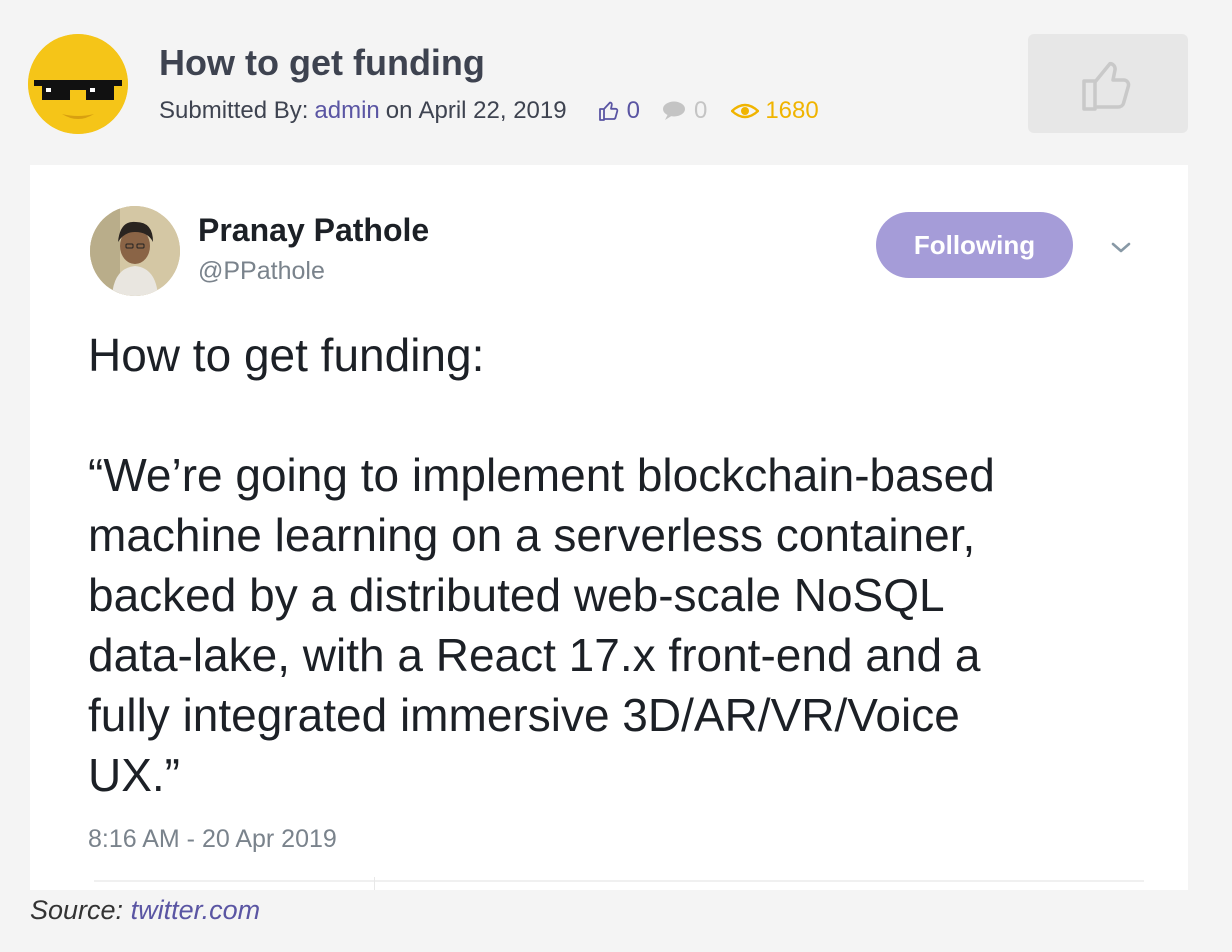  Describe the element at coordinates (399, 110) in the screenshot. I see `on-label: on` at that location.